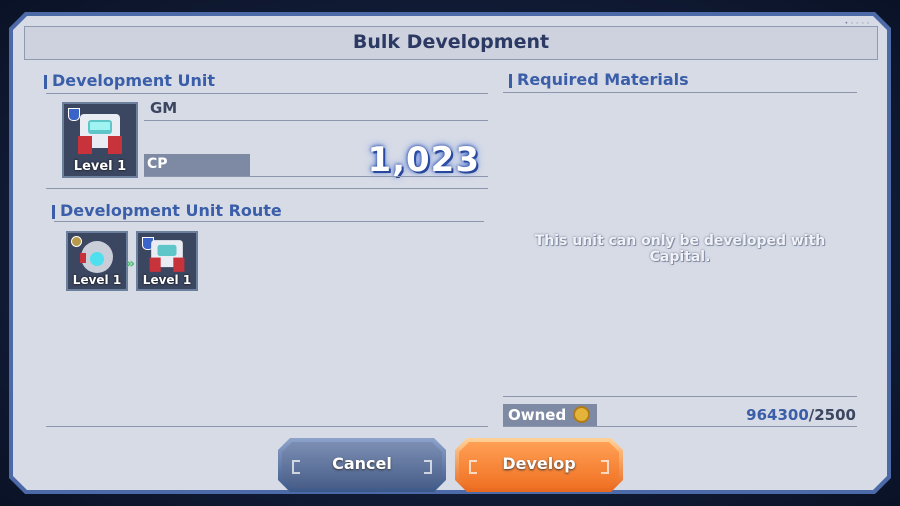  What do you see at coordinates (96, 257) in the screenshot?
I see `ball-pod-icon` at bounding box center [96, 257].